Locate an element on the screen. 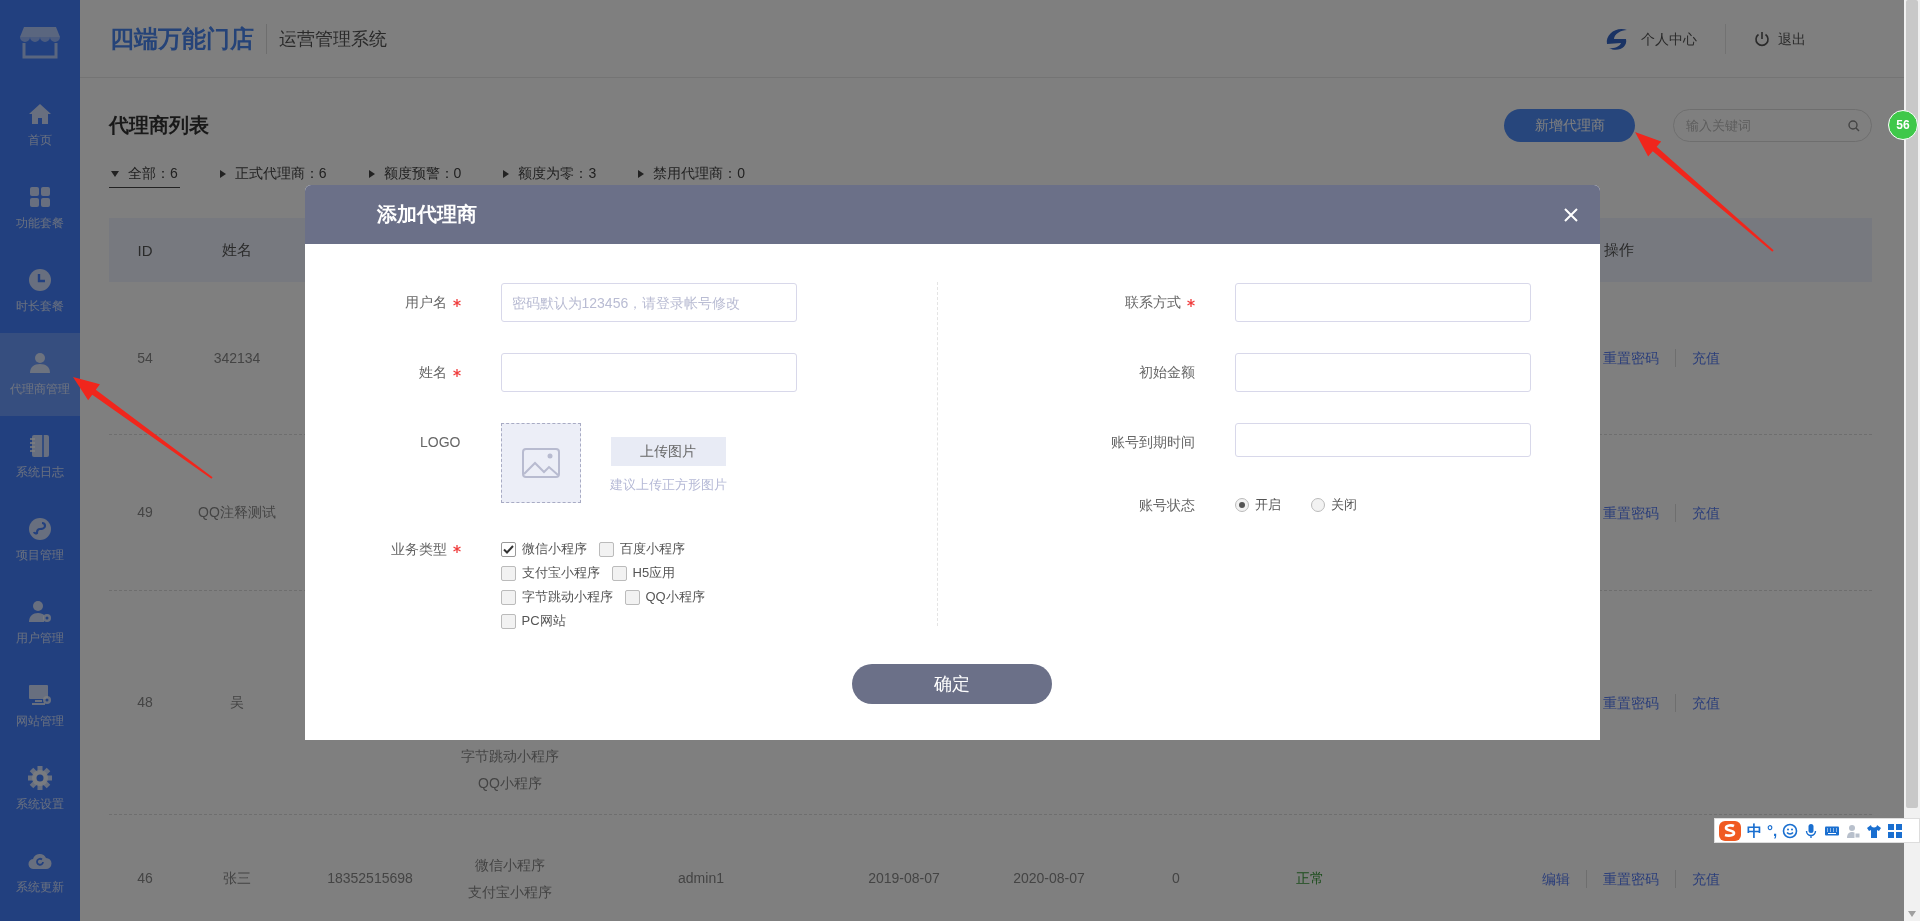  upload-button: 上传图片 is located at coordinates (668, 451).